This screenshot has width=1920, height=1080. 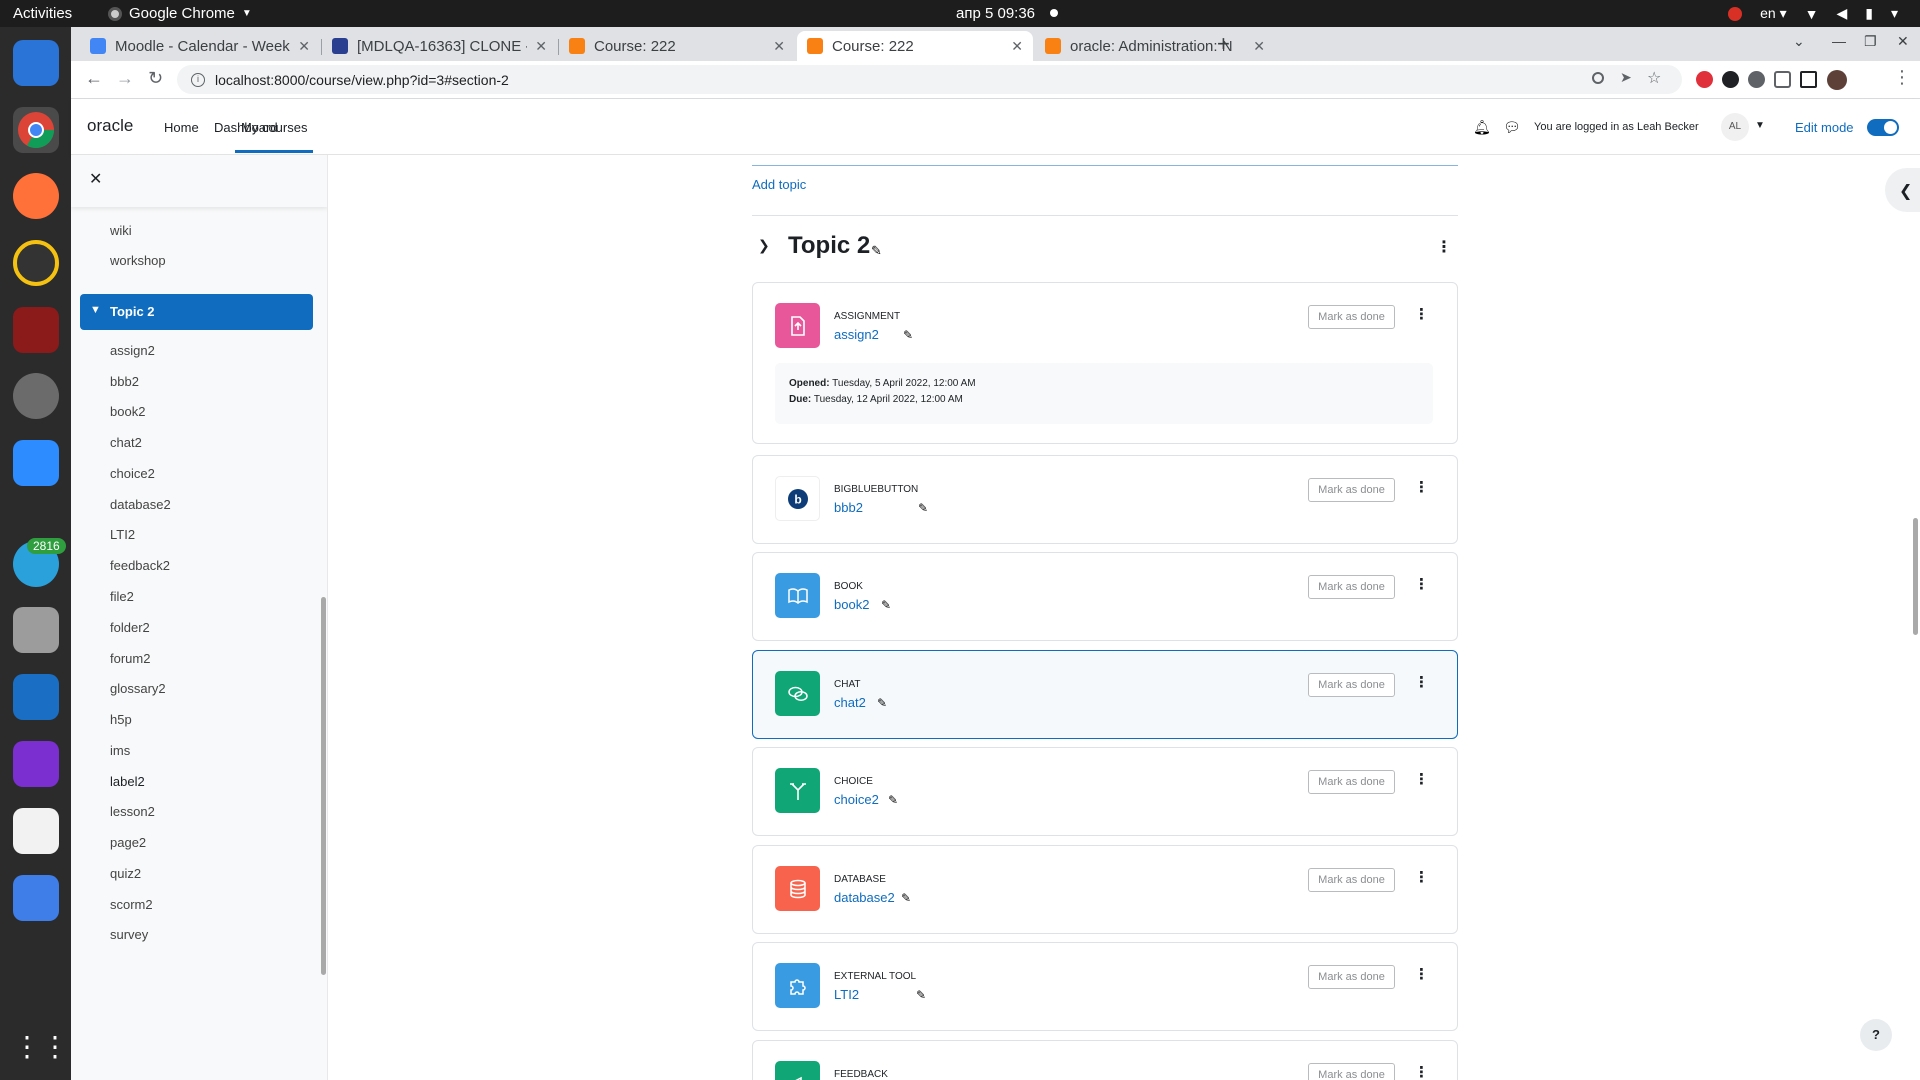 I want to click on course-index-item: forum2, so click(x=130, y=658).